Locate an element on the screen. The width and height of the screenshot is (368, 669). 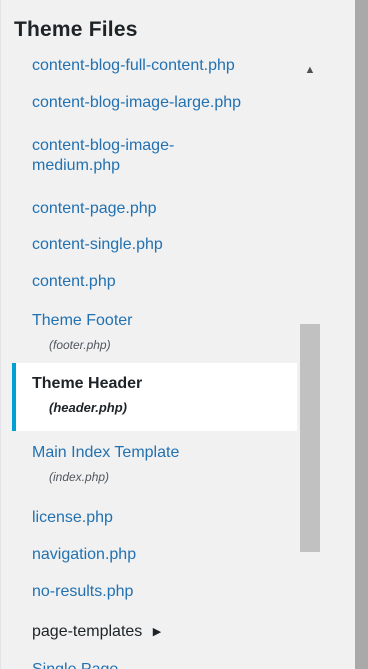
file-label: content-blog-image-large.php is located at coordinates (137, 102).